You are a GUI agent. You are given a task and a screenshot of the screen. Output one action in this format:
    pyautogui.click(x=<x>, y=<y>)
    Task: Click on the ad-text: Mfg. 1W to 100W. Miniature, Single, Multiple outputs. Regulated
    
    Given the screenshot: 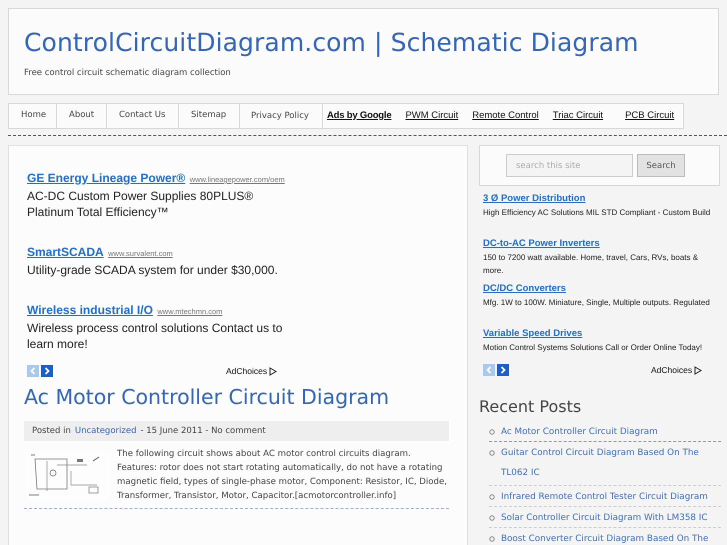 What is the action you would take?
    pyautogui.click(x=597, y=303)
    